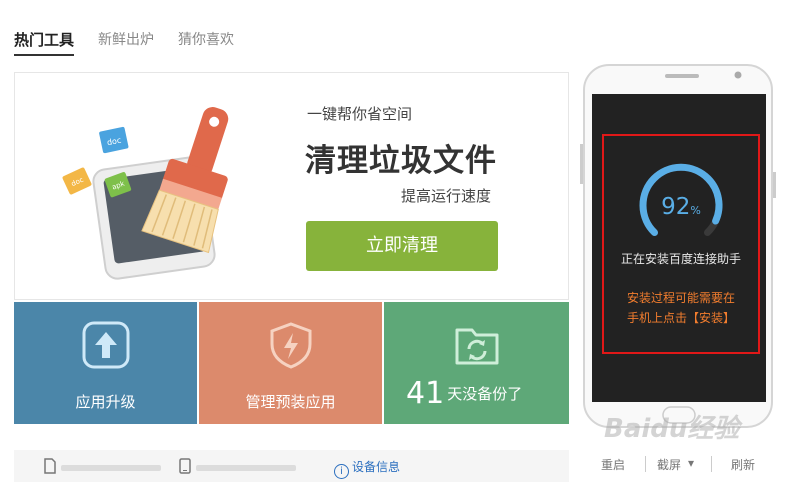  I want to click on doc-badge-yellow: doc, so click(77, 181).